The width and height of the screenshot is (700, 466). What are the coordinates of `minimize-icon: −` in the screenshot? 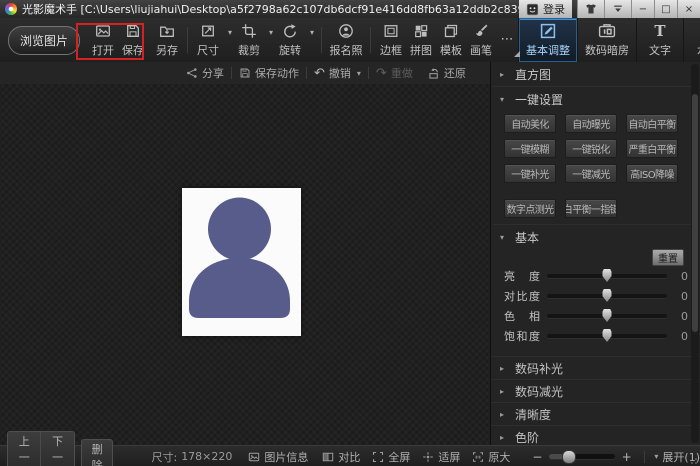 It's located at (643, 9).